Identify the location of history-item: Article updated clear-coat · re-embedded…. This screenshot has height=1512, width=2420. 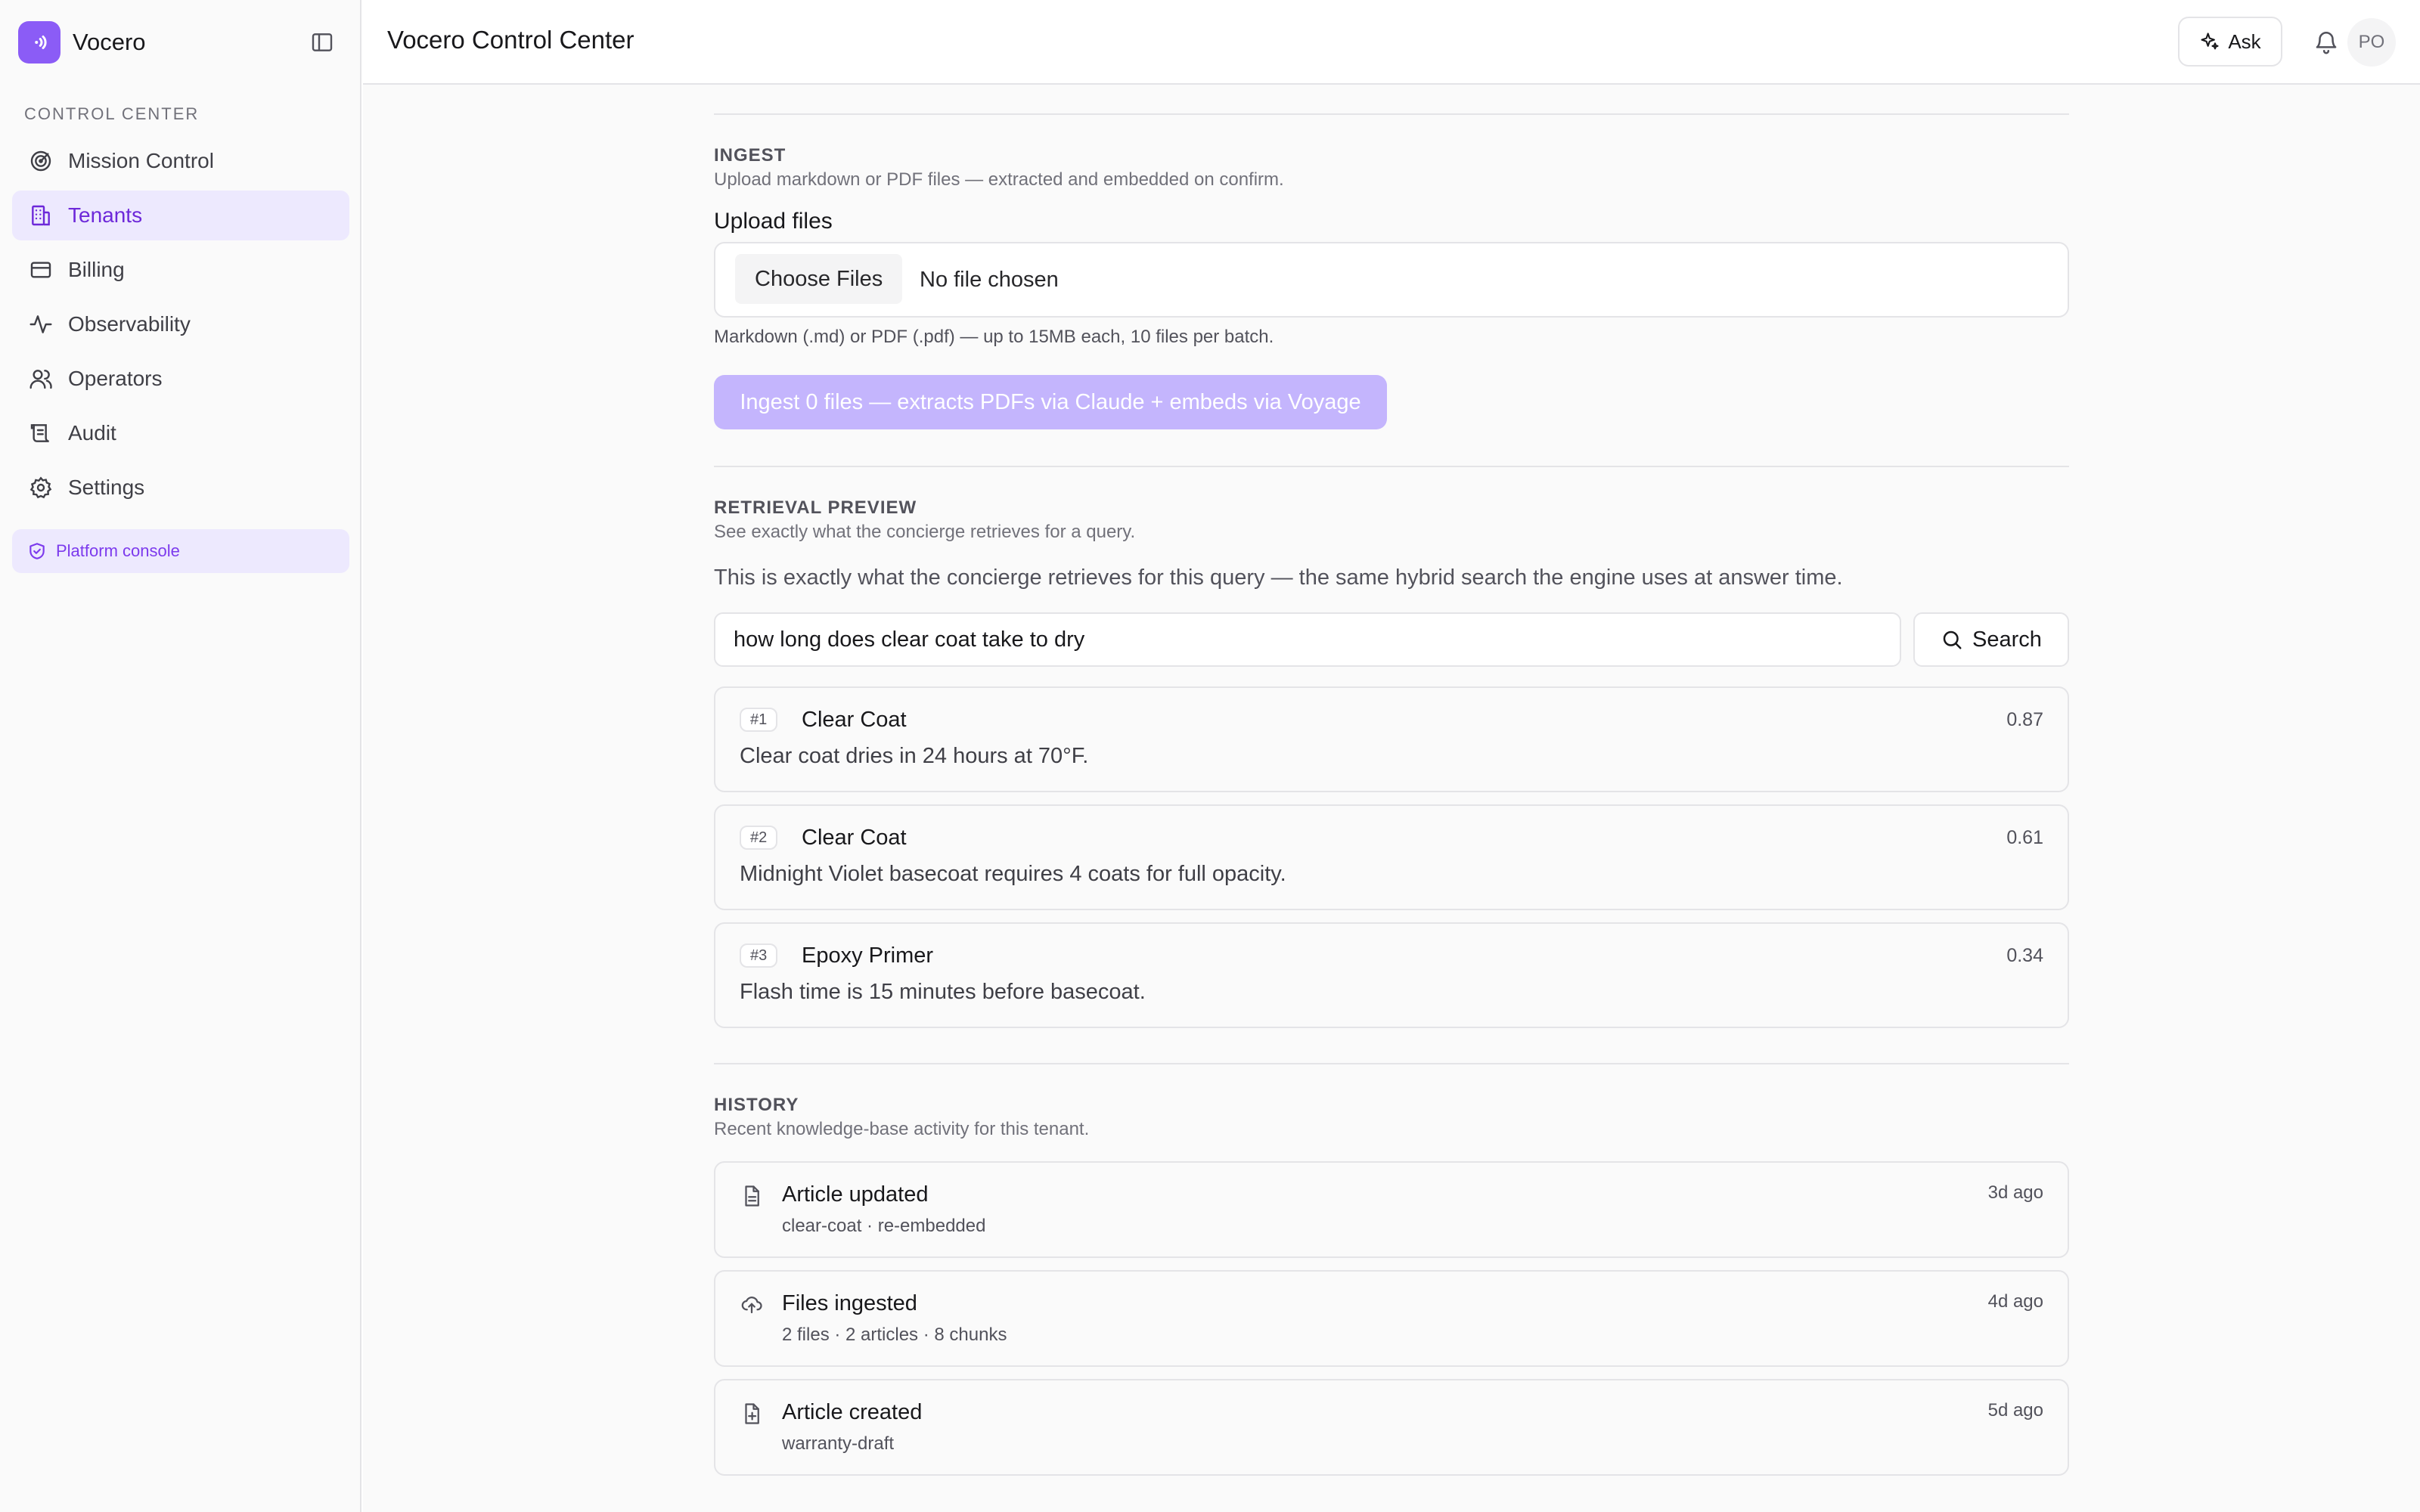
(1391, 1209).